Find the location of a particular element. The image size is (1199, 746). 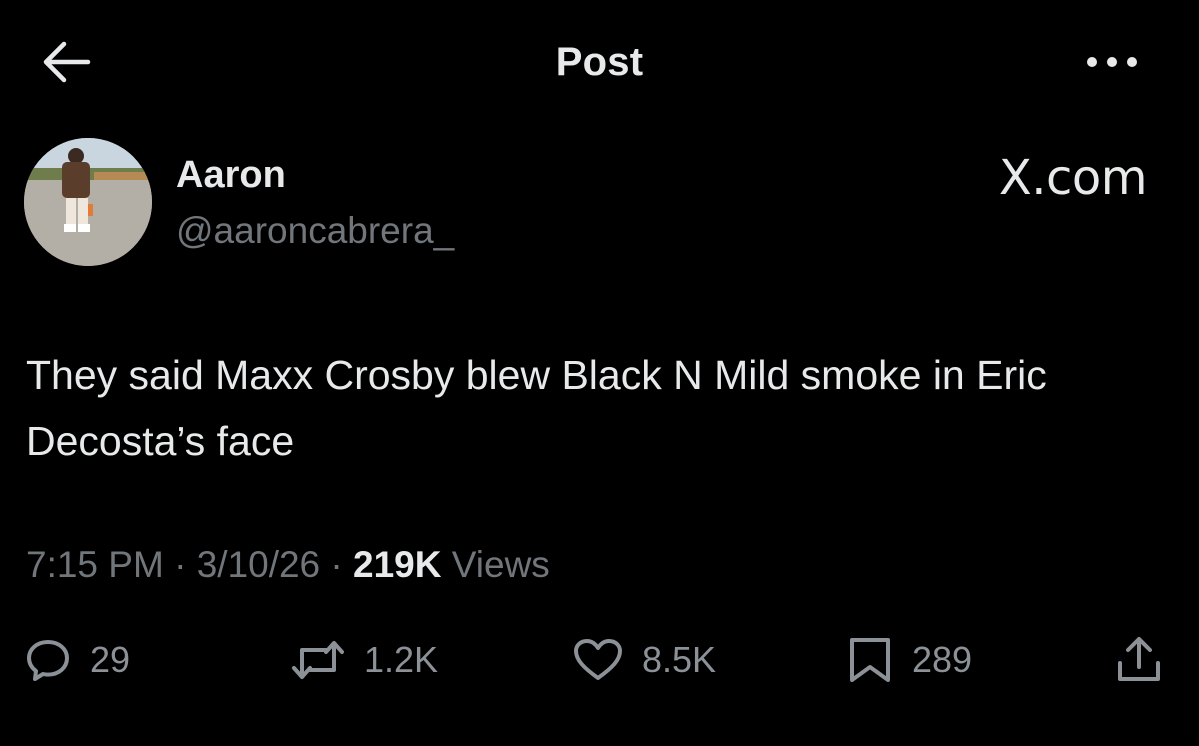

share-icon is located at coordinates (1139, 659).